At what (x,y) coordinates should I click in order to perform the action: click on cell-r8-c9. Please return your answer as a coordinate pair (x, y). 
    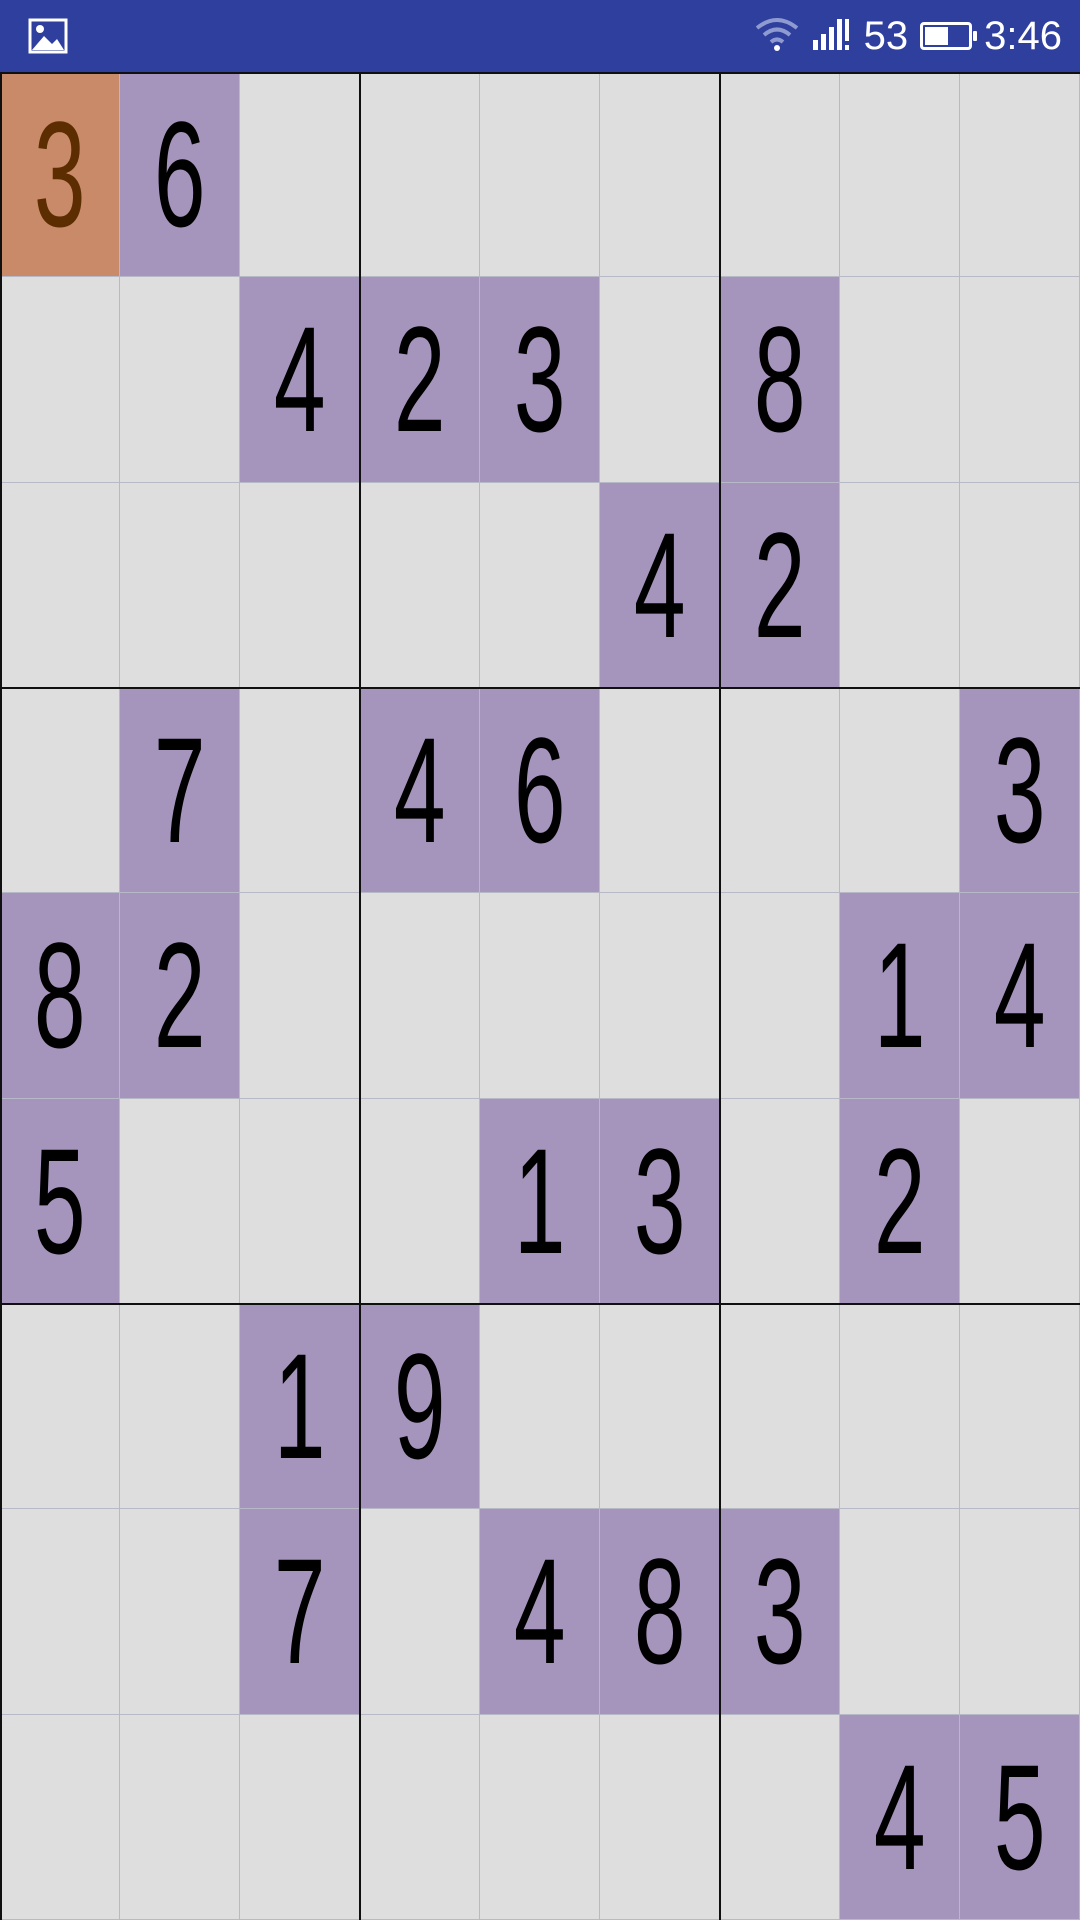
    Looking at the image, I should click on (1020, 1612).